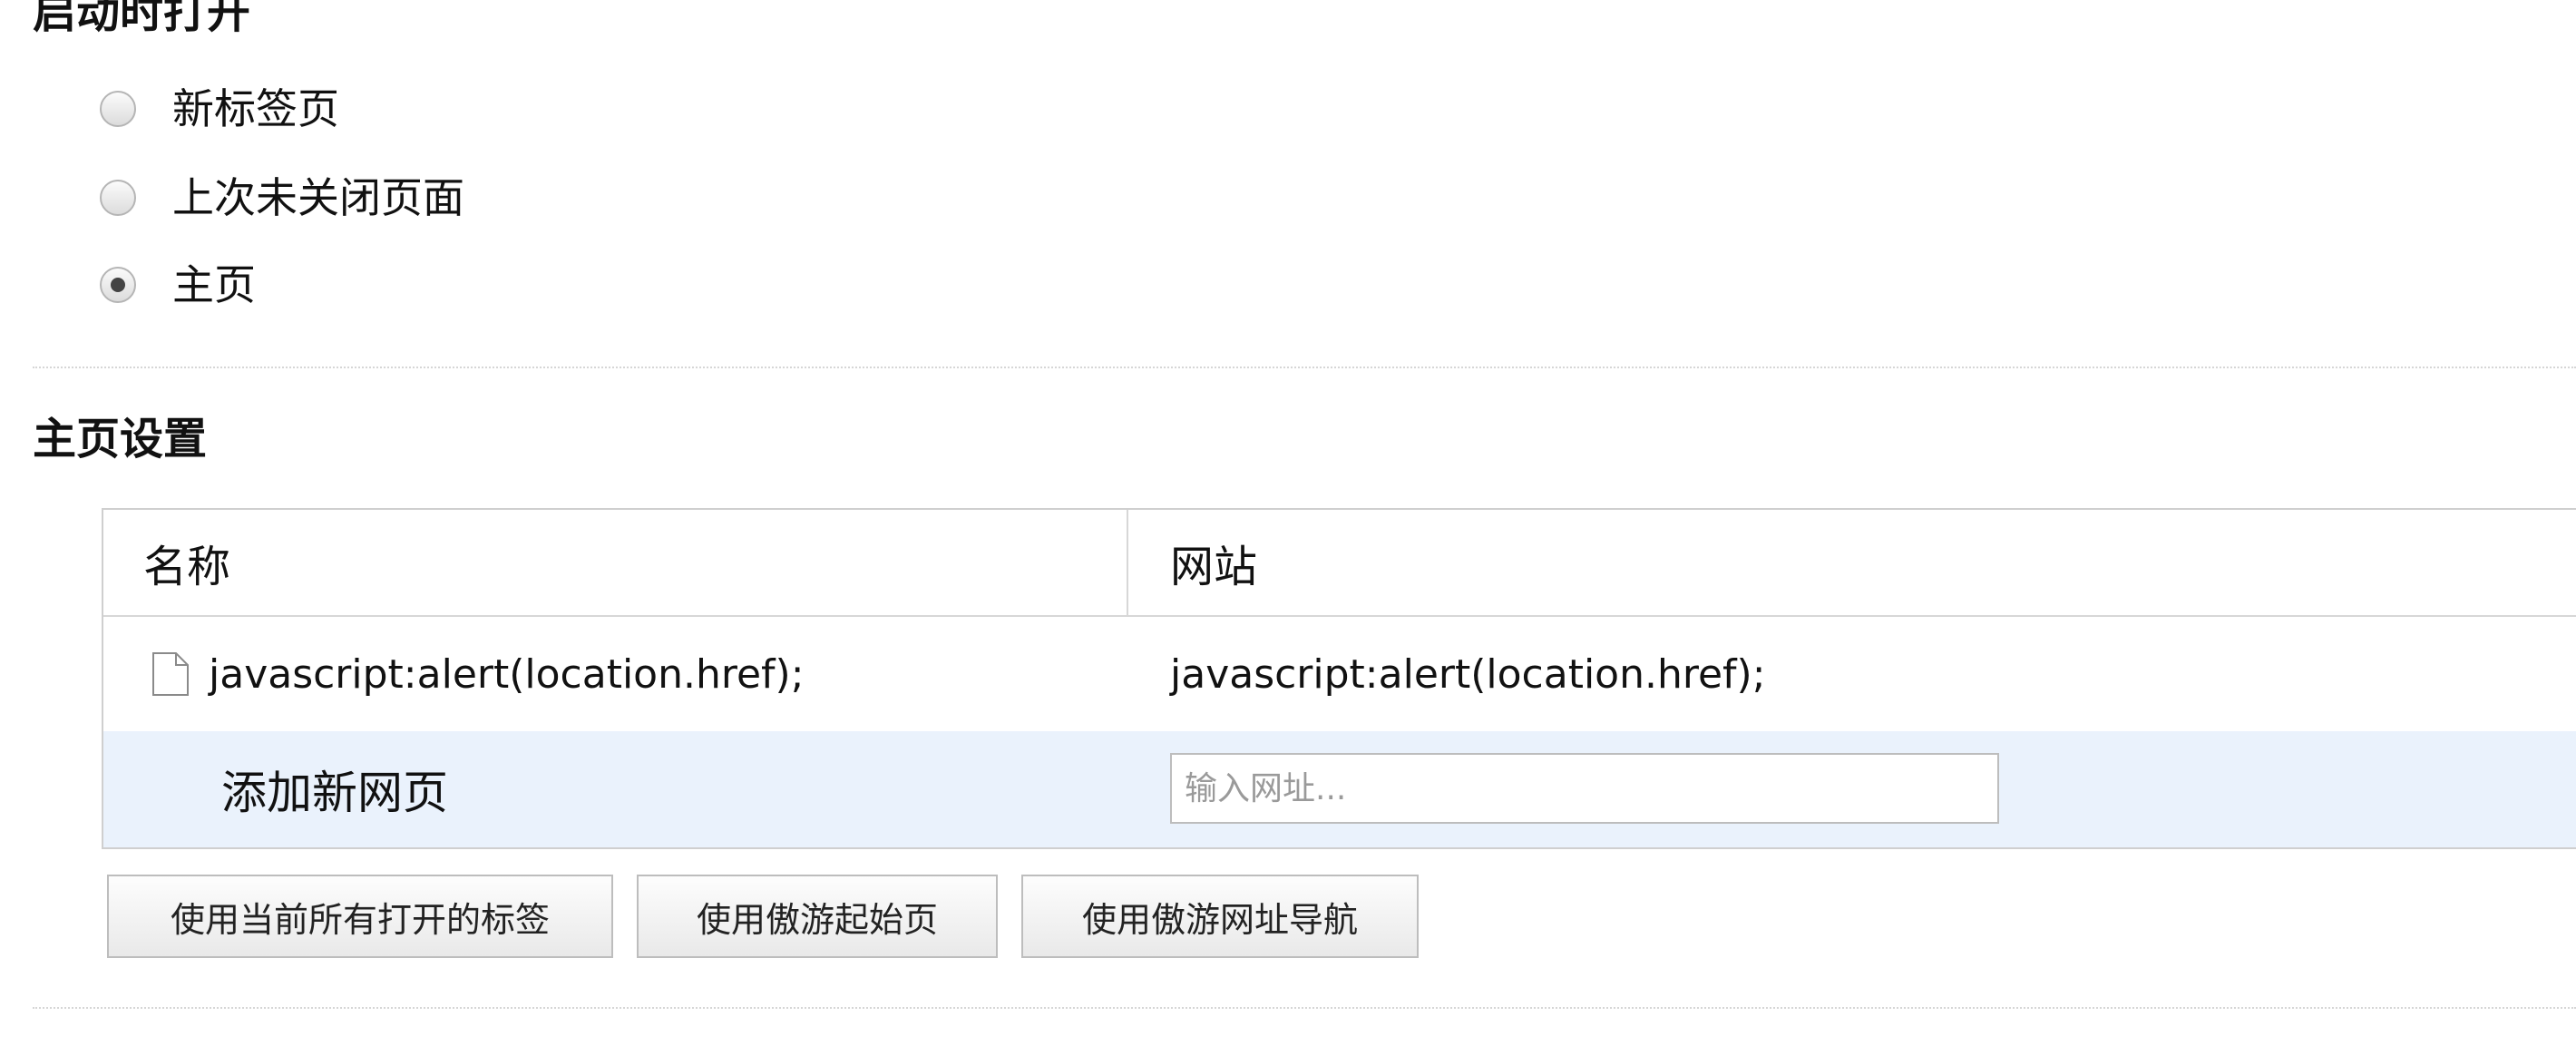 The width and height of the screenshot is (2576, 1056). Describe the element at coordinates (318, 198) in the screenshot. I see `radio-label-restore-session: 上次未关闭页面` at that location.